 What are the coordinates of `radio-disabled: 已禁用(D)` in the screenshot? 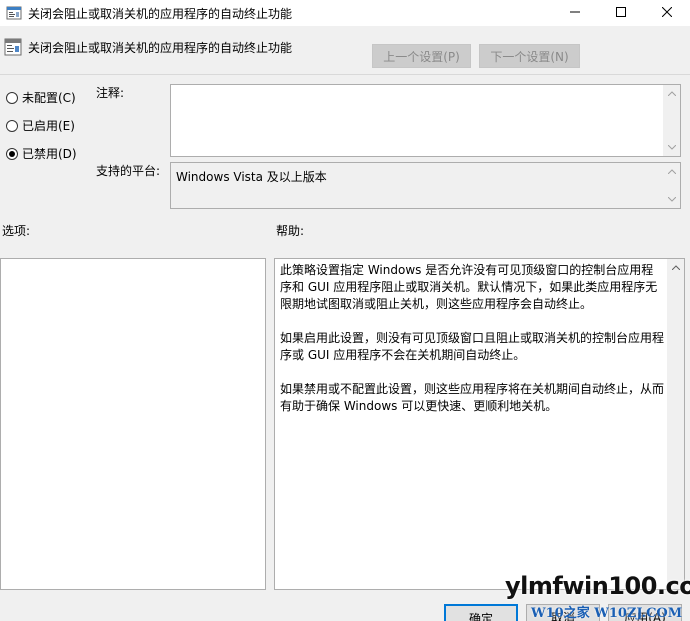 It's located at (41, 153).